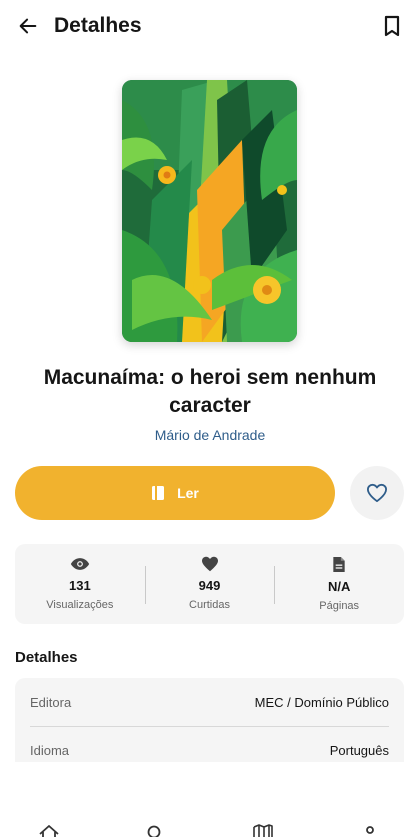 Image resolution: width=420 pixels, height=837 pixels. I want to click on stat-views-label: Visualizações, so click(80, 605).